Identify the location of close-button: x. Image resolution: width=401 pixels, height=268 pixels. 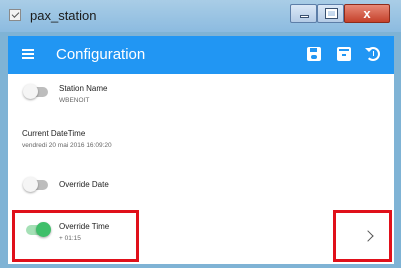
(367, 13).